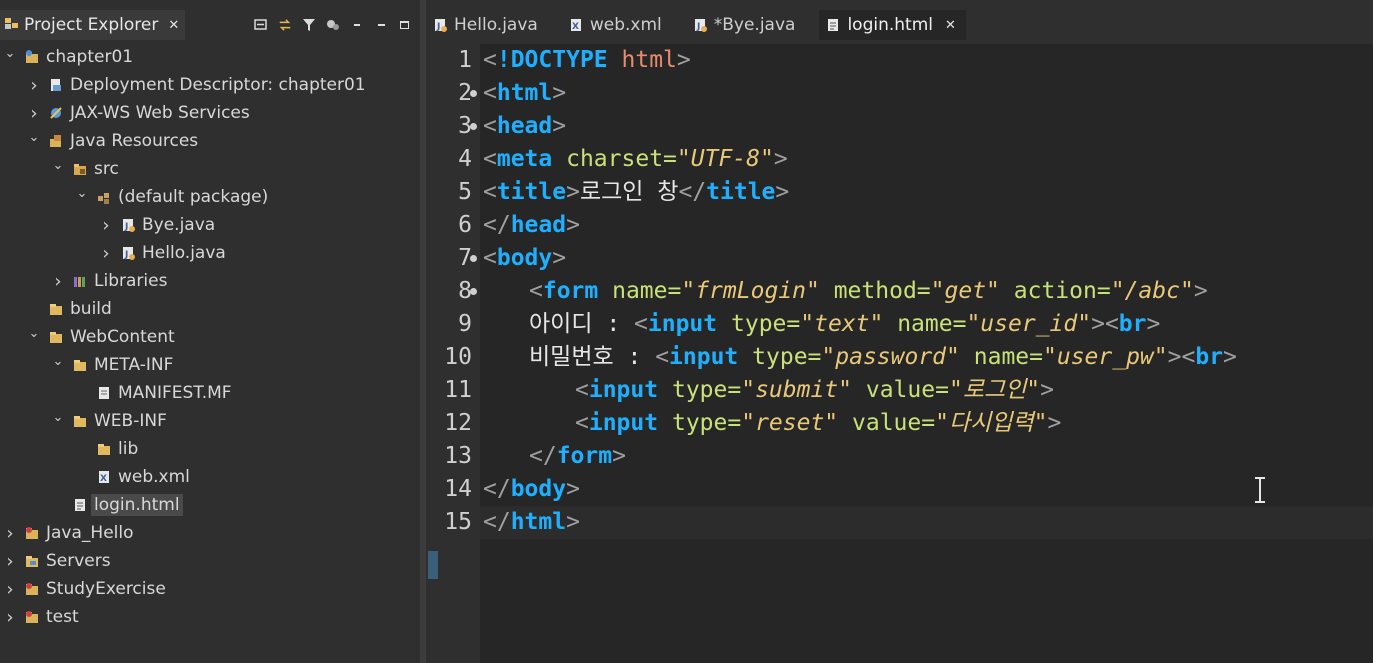  I want to click on code-token: title, so click(531, 192).